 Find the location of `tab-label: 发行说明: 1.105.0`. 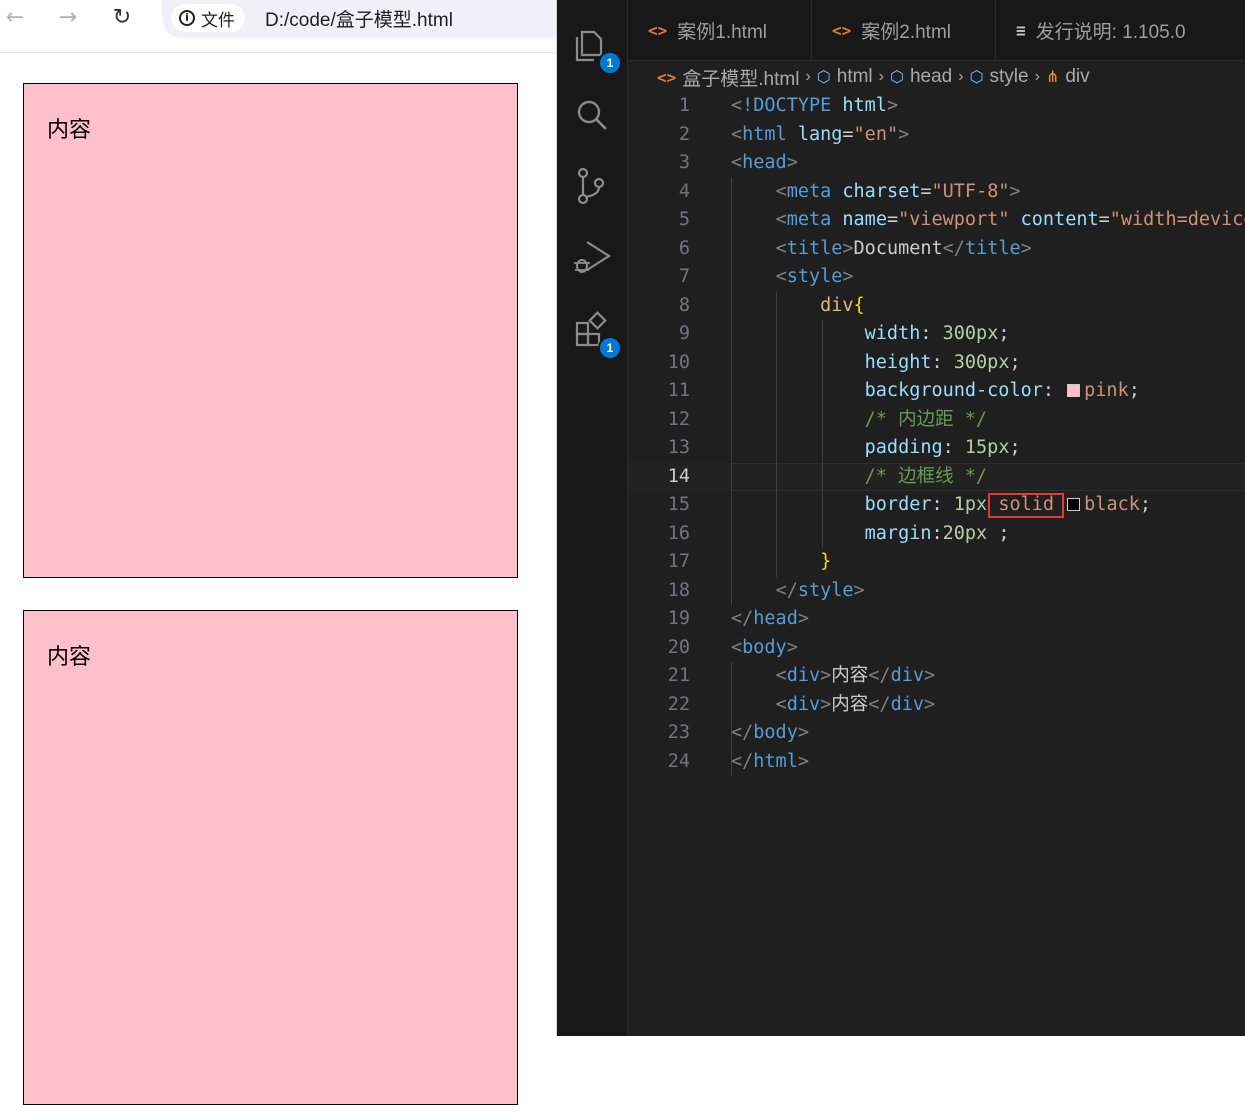

tab-label: 发行说明: 1.105.0 is located at coordinates (1110, 32).